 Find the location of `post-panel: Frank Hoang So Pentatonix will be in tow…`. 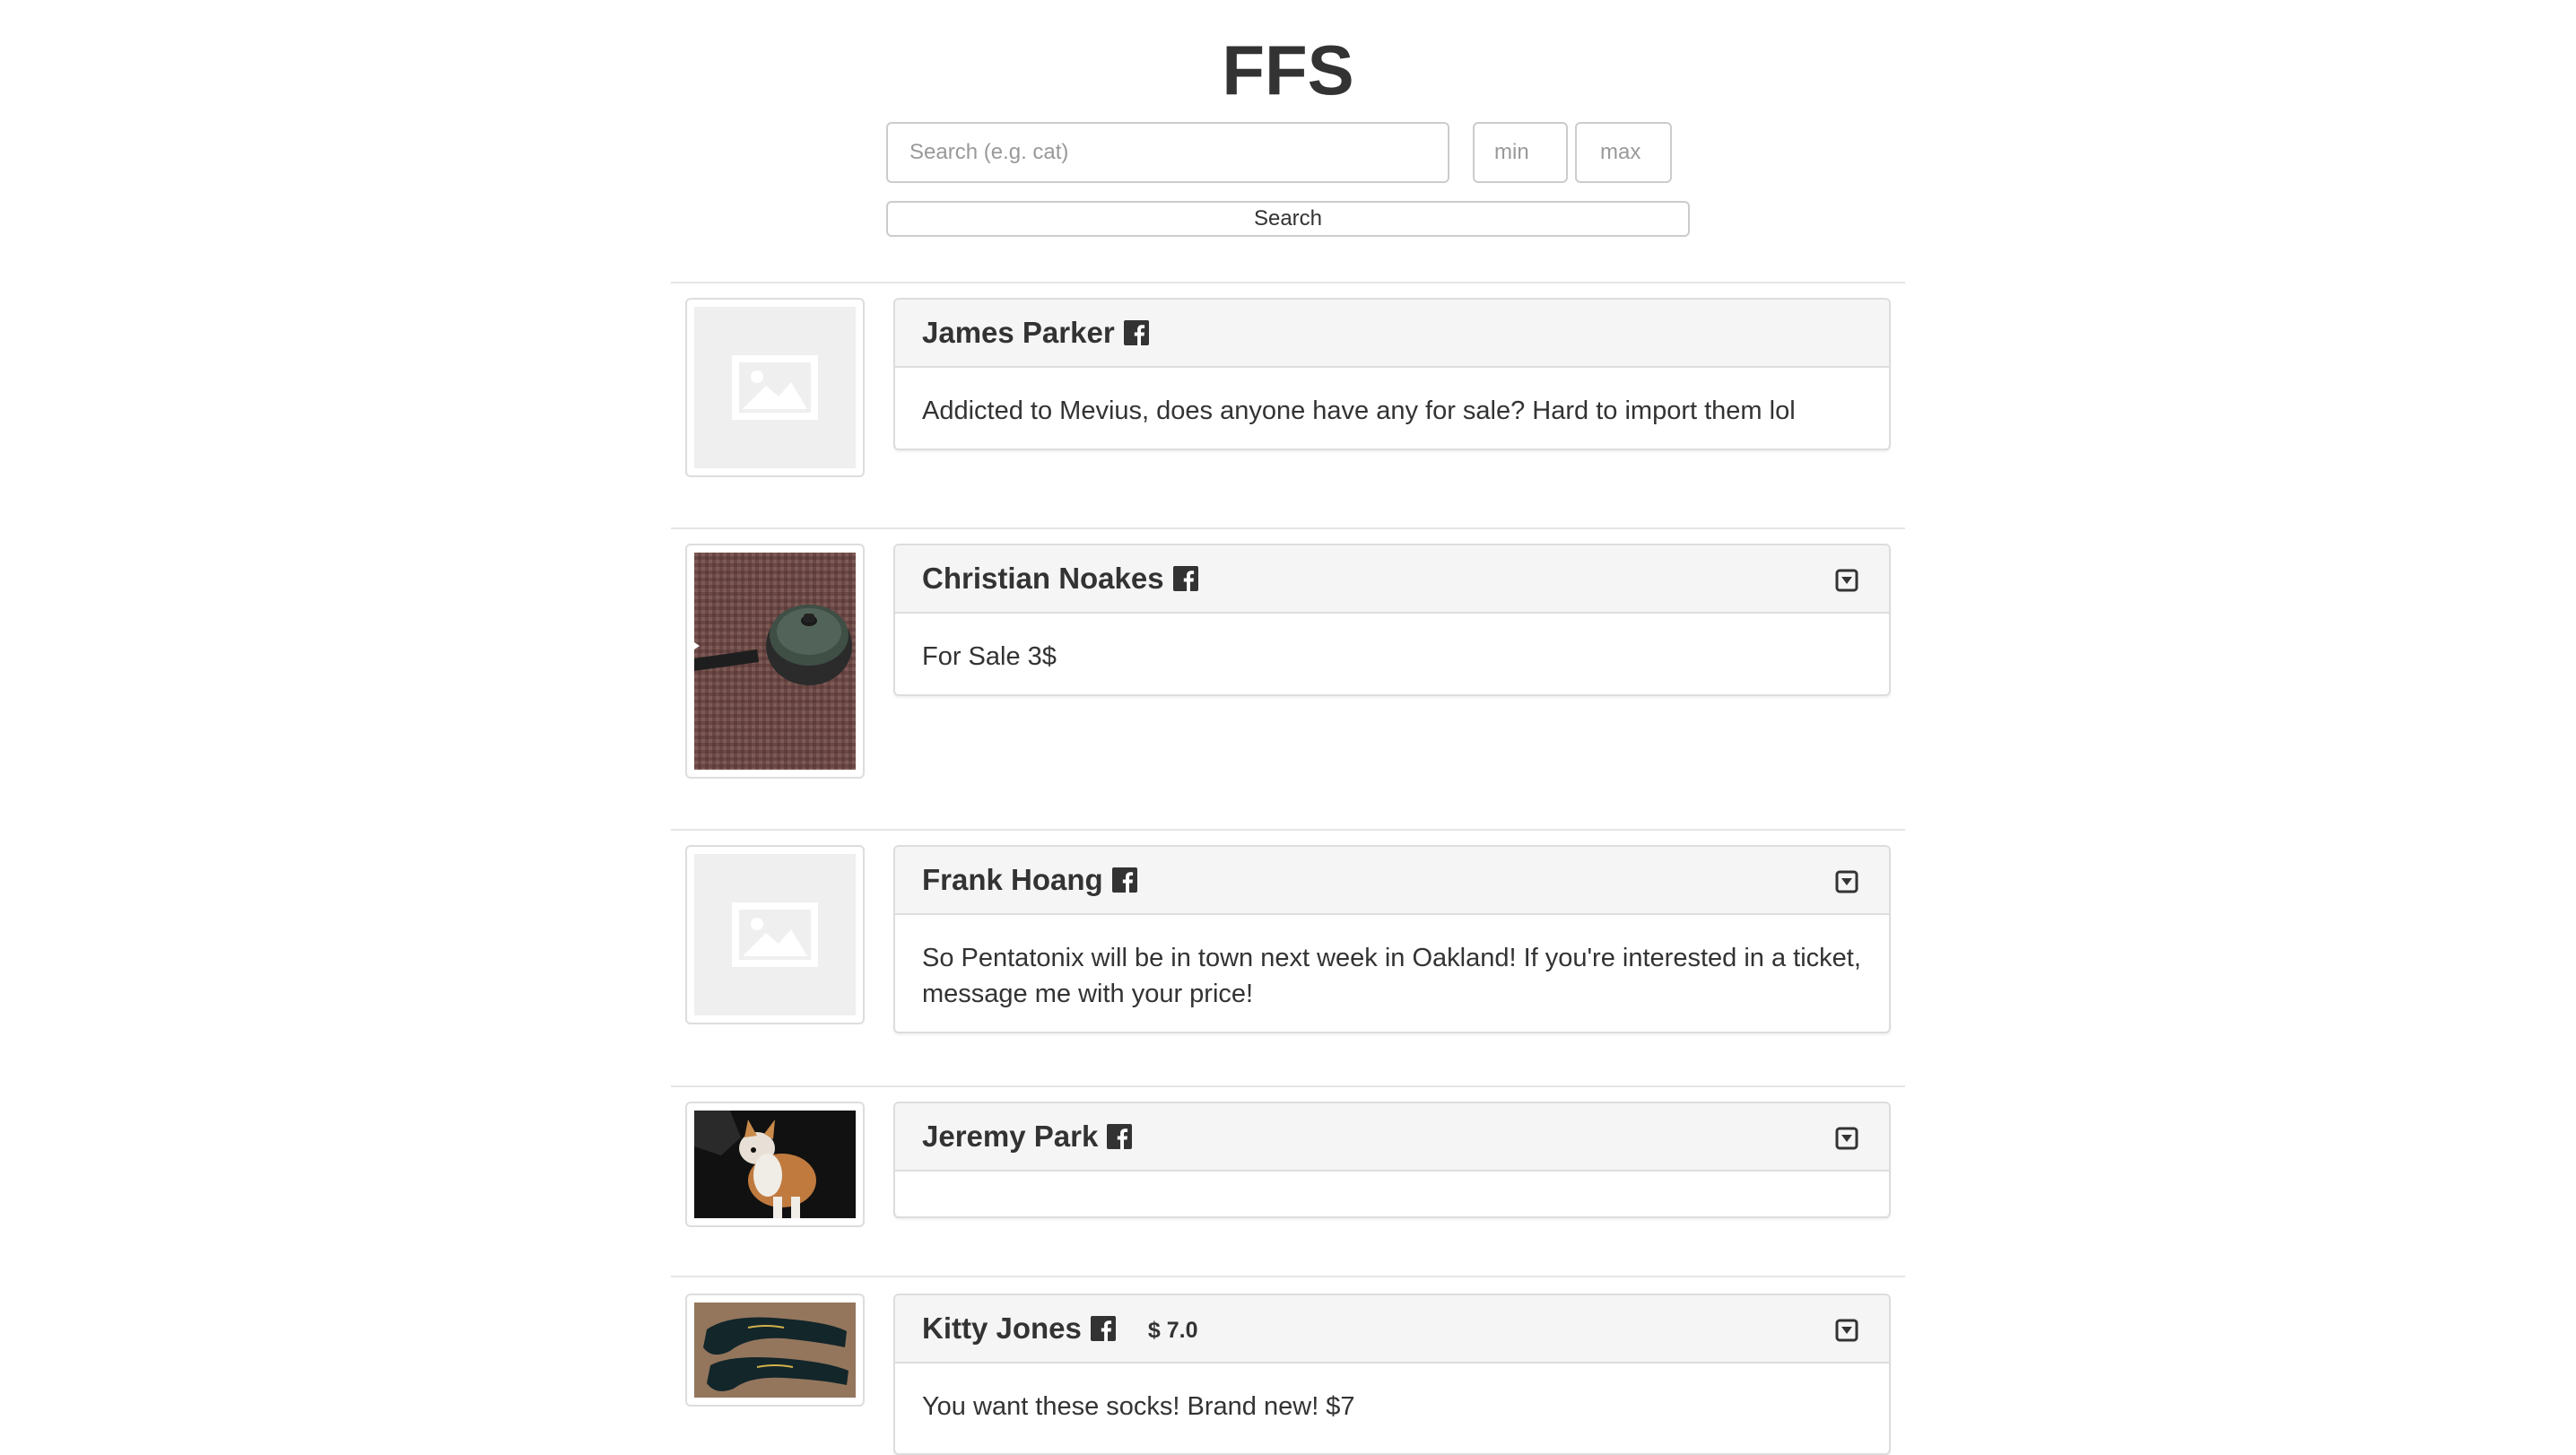

post-panel: Frank Hoang So Pentatonix will be in tow… is located at coordinates (1392, 939).